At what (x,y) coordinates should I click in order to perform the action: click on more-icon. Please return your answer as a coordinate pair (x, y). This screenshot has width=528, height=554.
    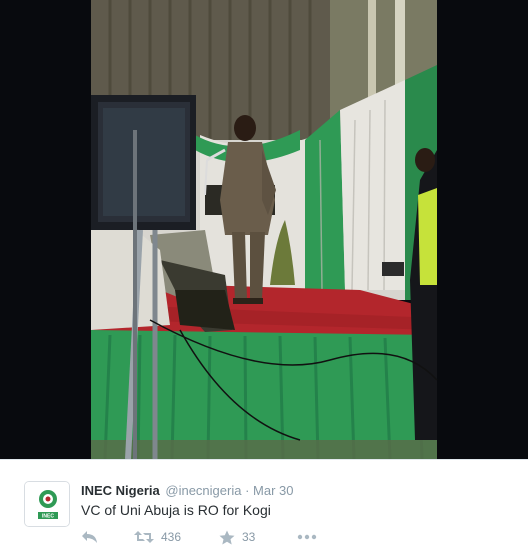
    Looking at the image, I should click on (307, 537).